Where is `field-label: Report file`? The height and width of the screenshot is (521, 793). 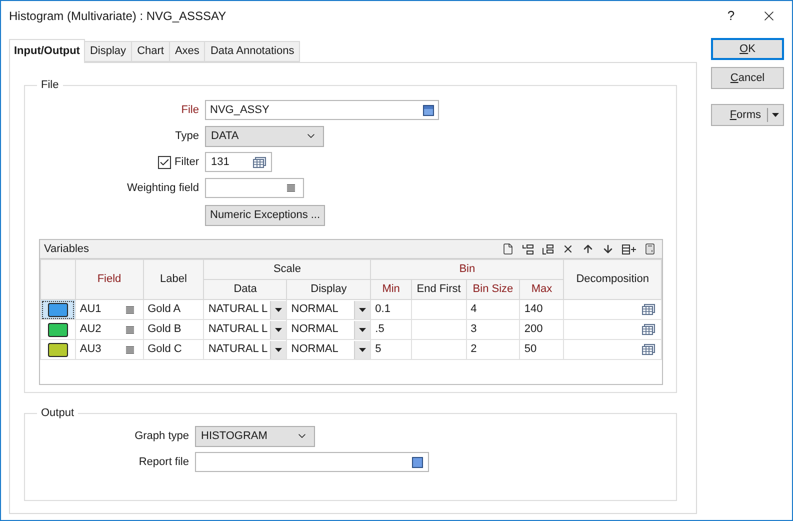 field-label: Report file is located at coordinates (163, 462).